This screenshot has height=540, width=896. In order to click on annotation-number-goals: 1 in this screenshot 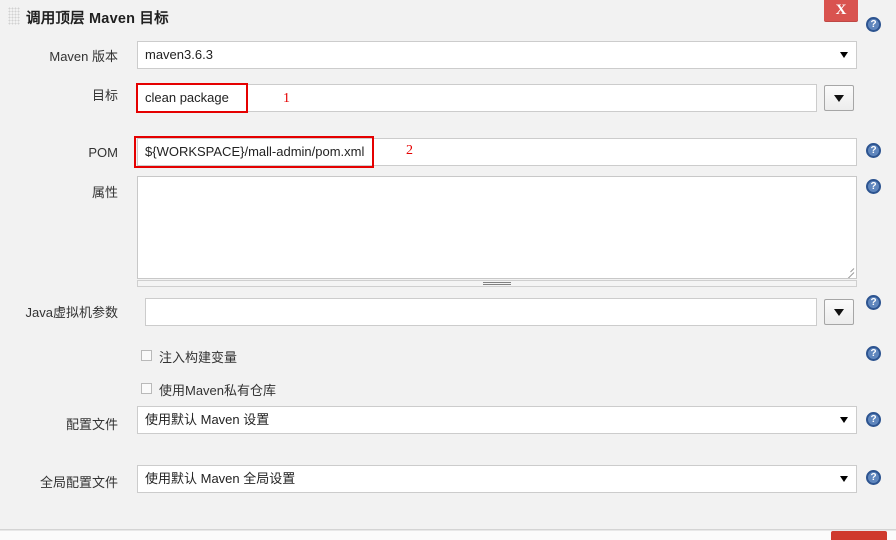, I will do `click(286, 98)`.